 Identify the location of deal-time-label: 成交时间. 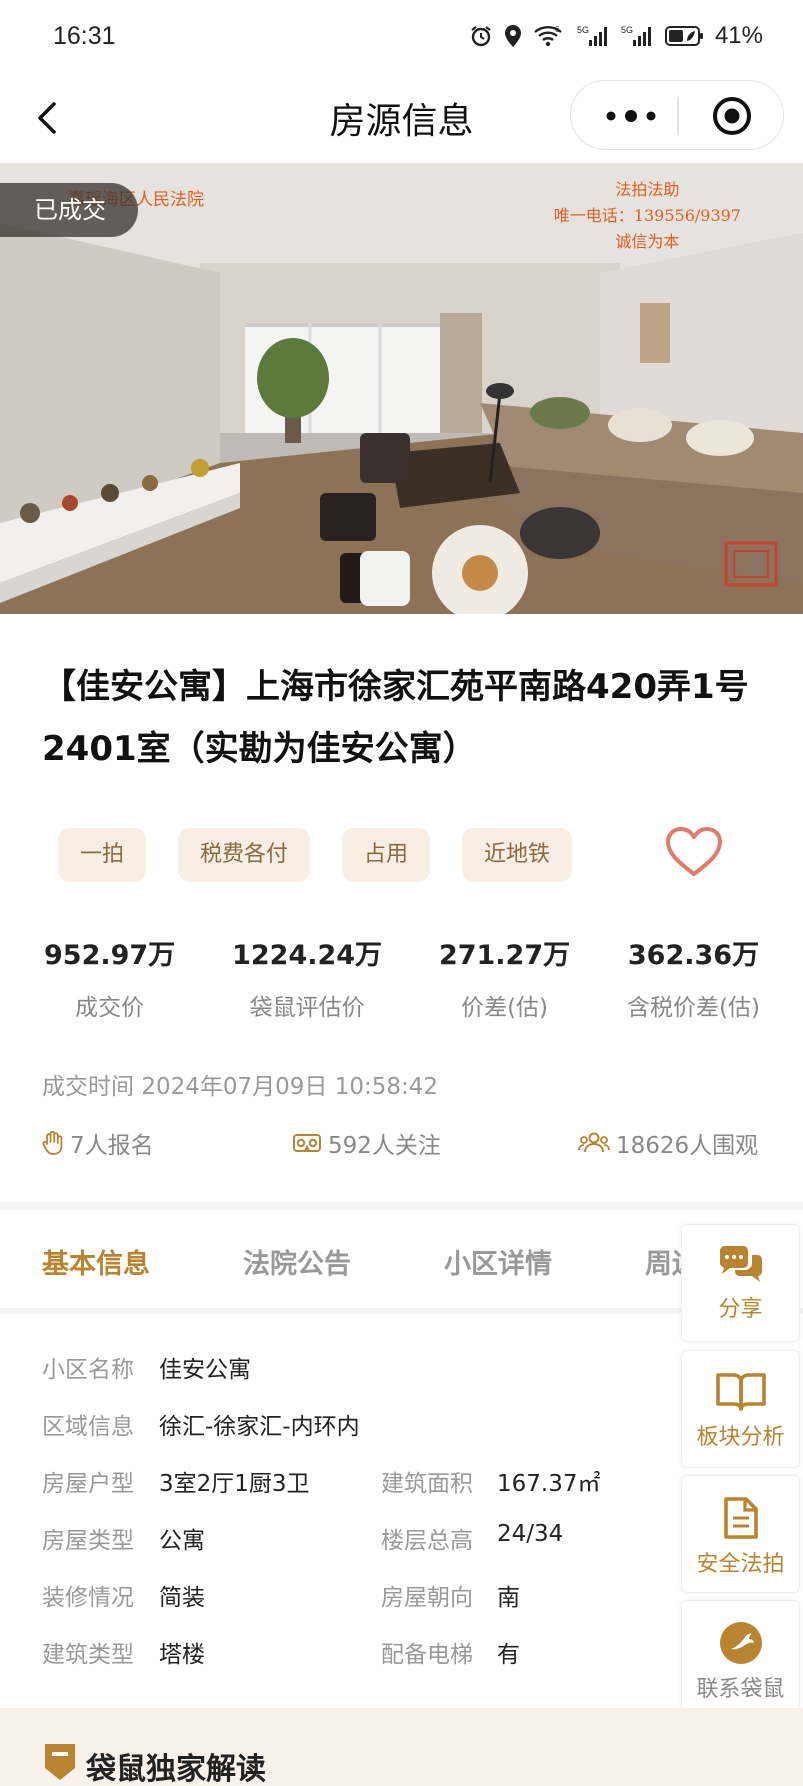
(88, 1087).